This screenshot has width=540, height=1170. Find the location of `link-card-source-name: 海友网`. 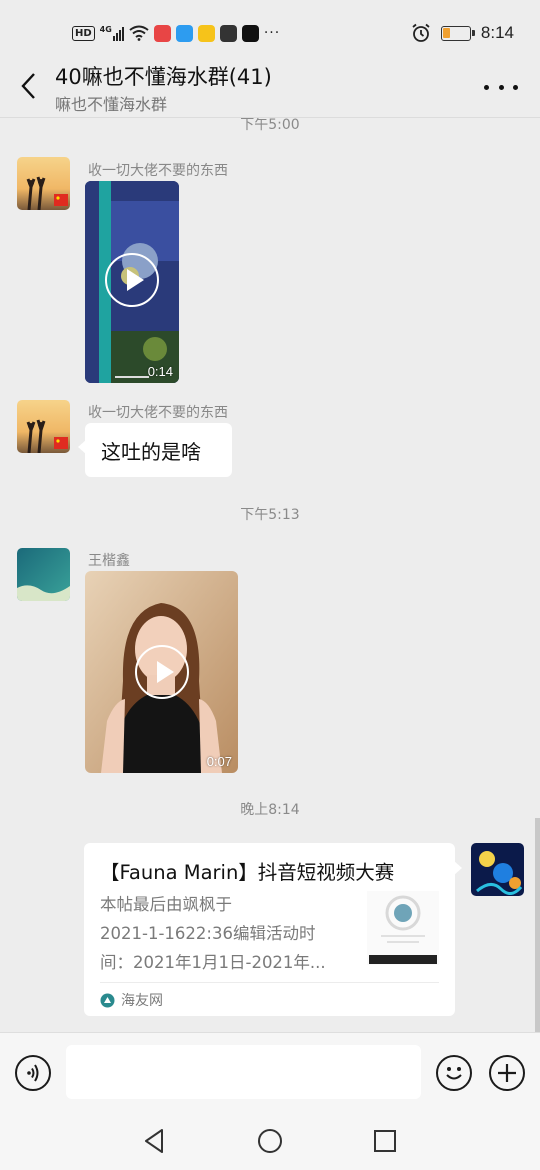

link-card-source-name: 海友网 is located at coordinates (142, 1001).